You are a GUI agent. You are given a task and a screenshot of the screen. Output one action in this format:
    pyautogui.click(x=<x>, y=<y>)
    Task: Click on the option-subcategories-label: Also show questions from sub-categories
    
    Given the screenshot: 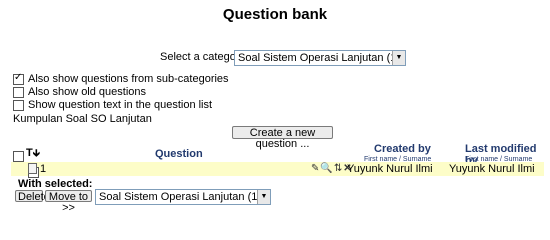 What is the action you would take?
    pyautogui.click(x=128, y=79)
    